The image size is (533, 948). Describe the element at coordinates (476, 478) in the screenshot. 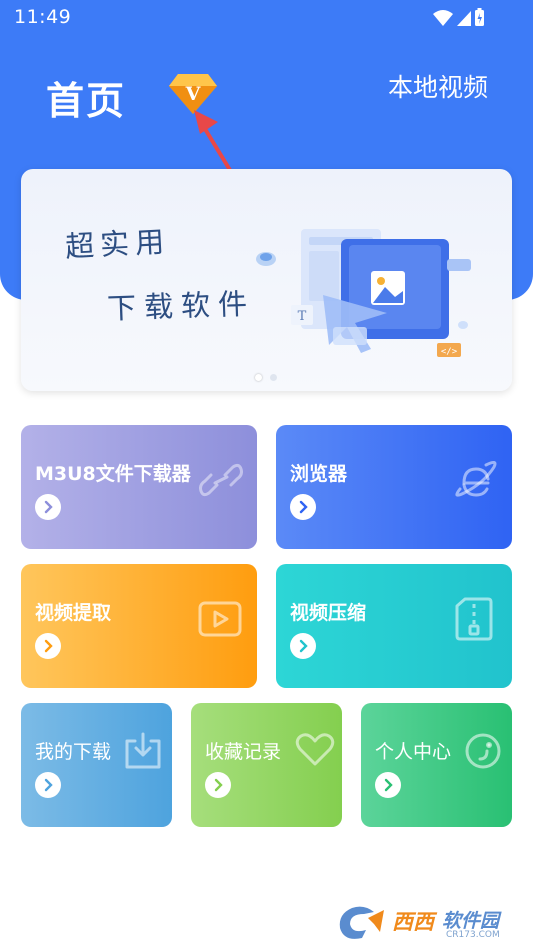

I see `browser-e-icon` at that location.